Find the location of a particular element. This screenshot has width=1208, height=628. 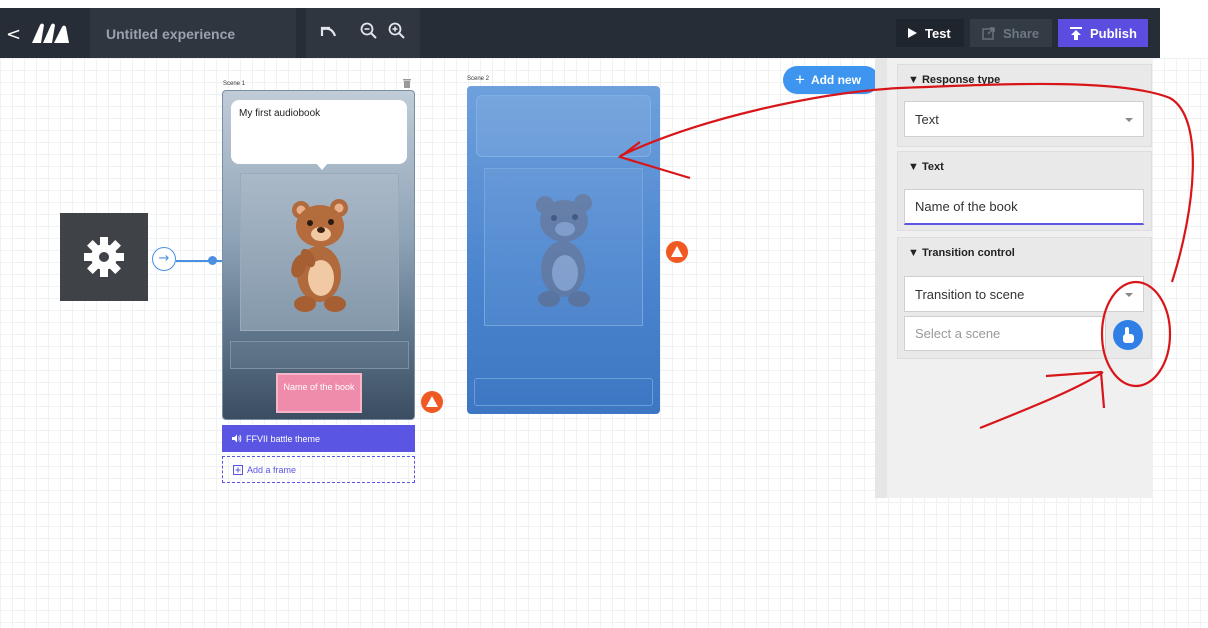

response-type-value: Text is located at coordinates (927, 119).